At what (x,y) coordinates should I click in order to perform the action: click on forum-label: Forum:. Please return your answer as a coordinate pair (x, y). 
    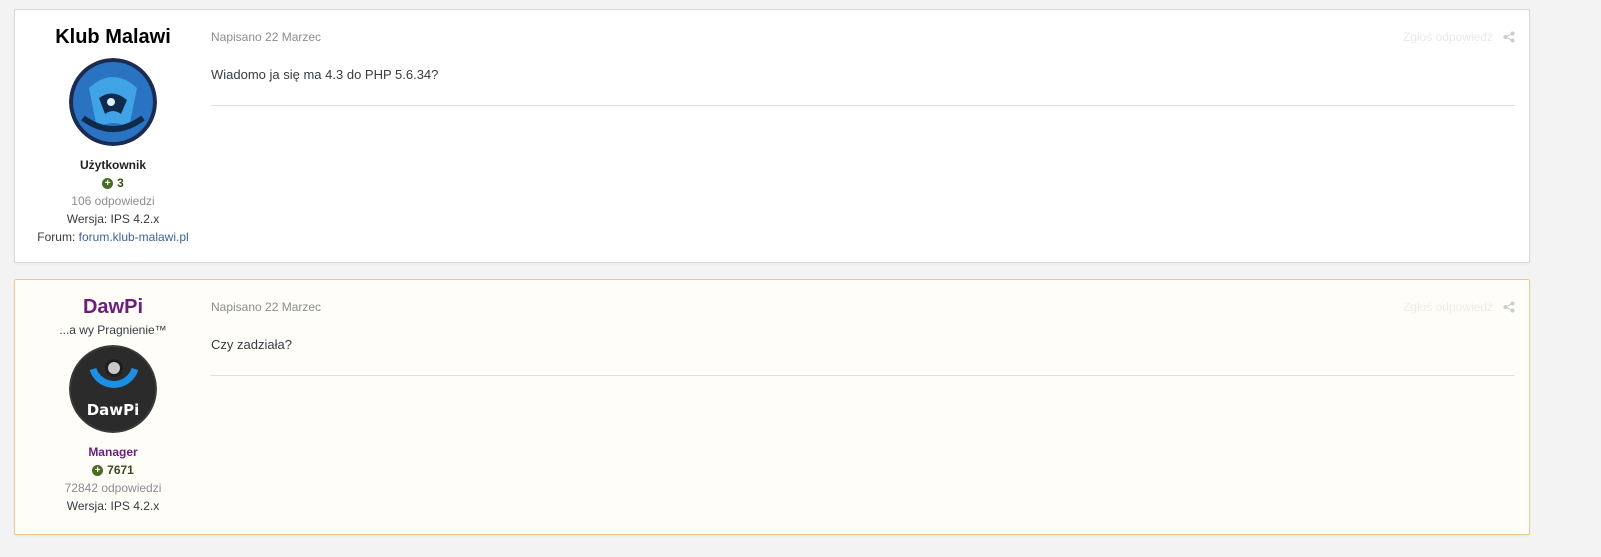
    Looking at the image, I should click on (56, 237).